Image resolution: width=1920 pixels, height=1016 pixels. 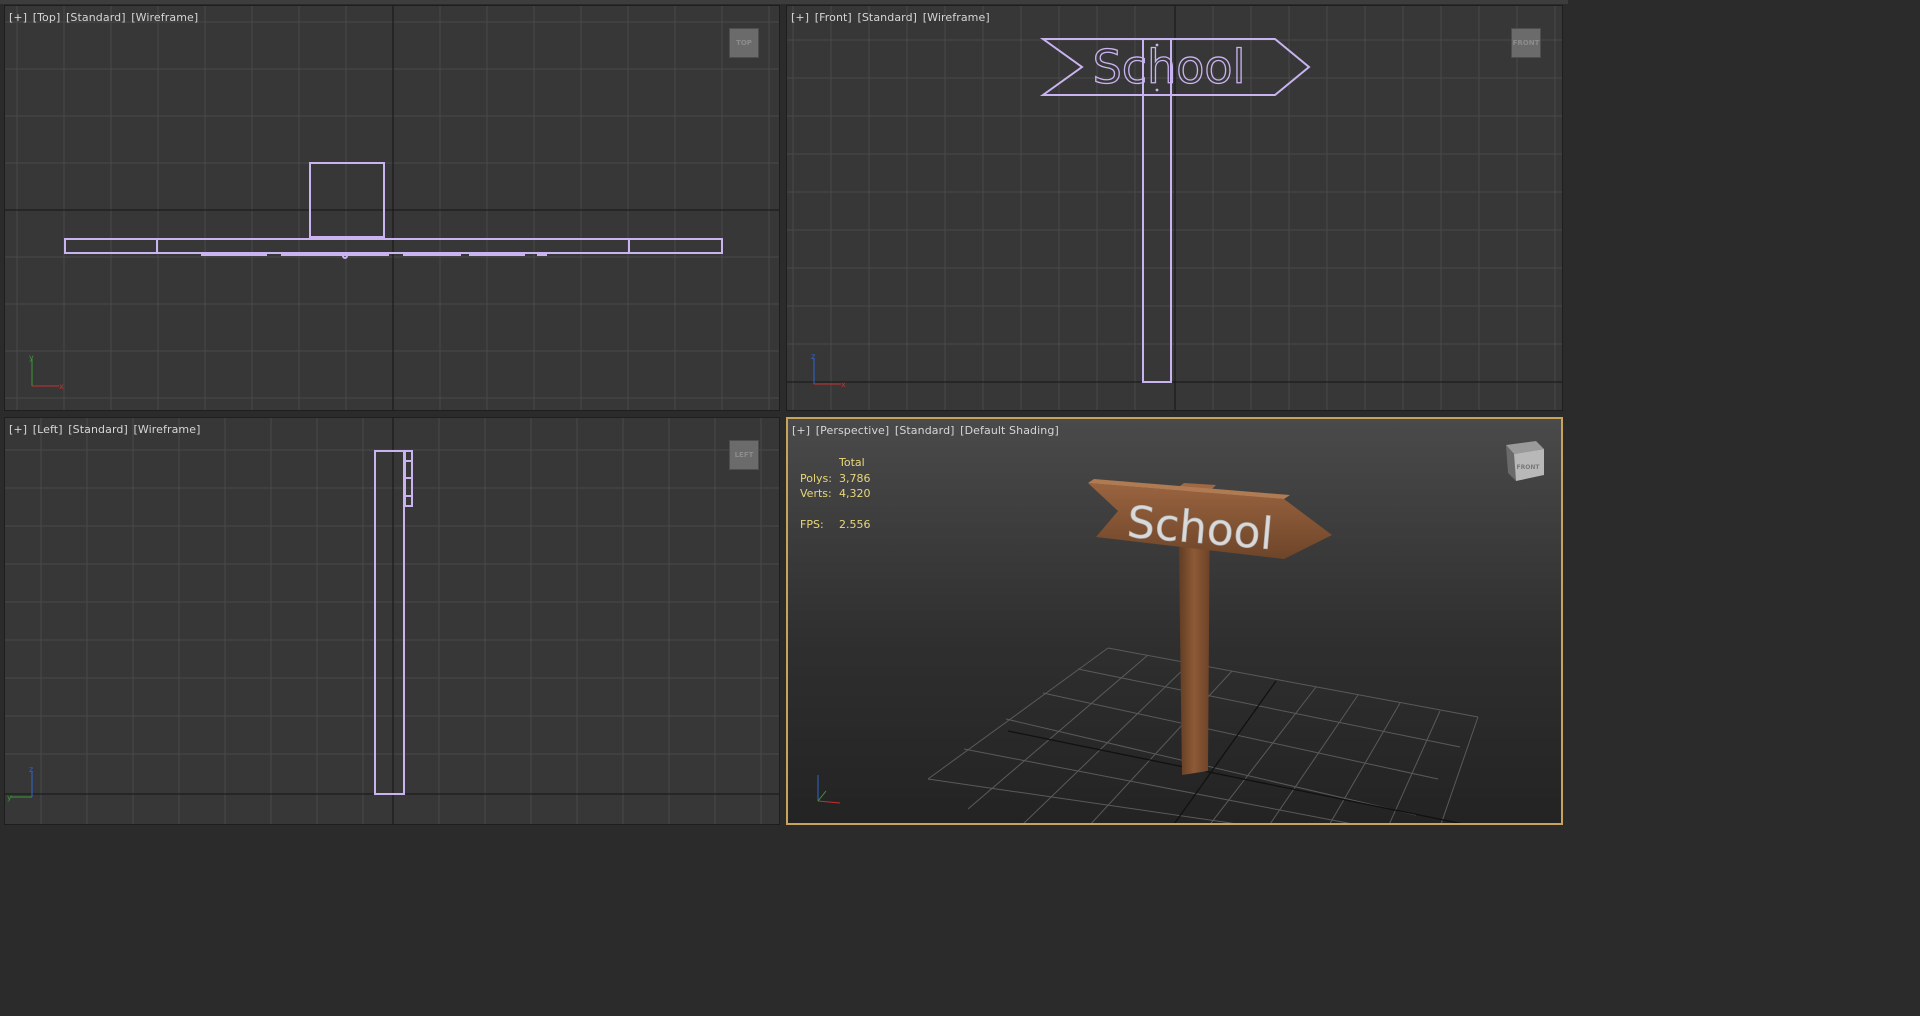 What do you see at coordinates (855, 478) in the screenshot?
I see `polys-value: 3,786` at bounding box center [855, 478].